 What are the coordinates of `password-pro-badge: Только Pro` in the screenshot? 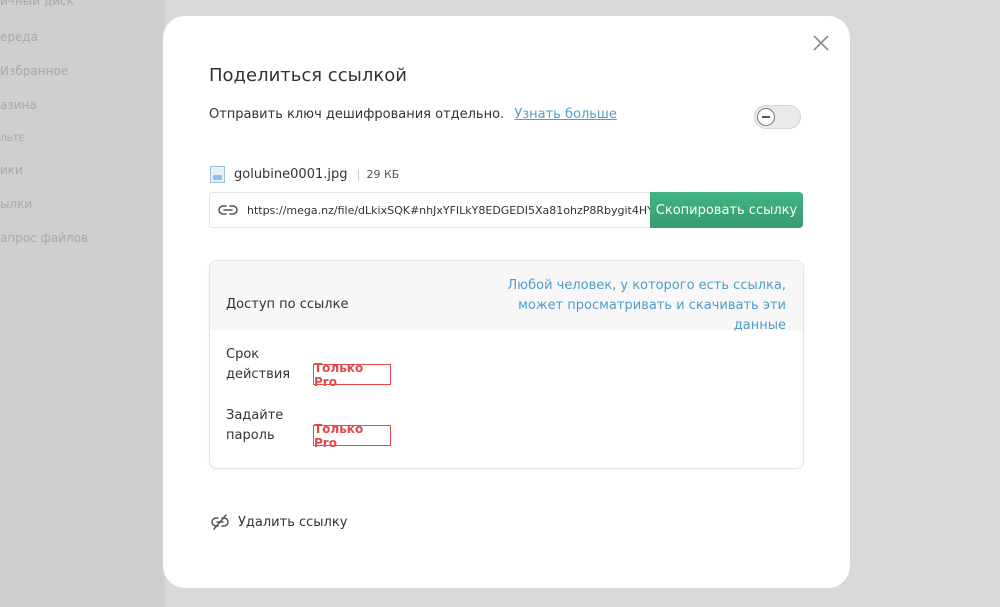 It's located at (352, 436).